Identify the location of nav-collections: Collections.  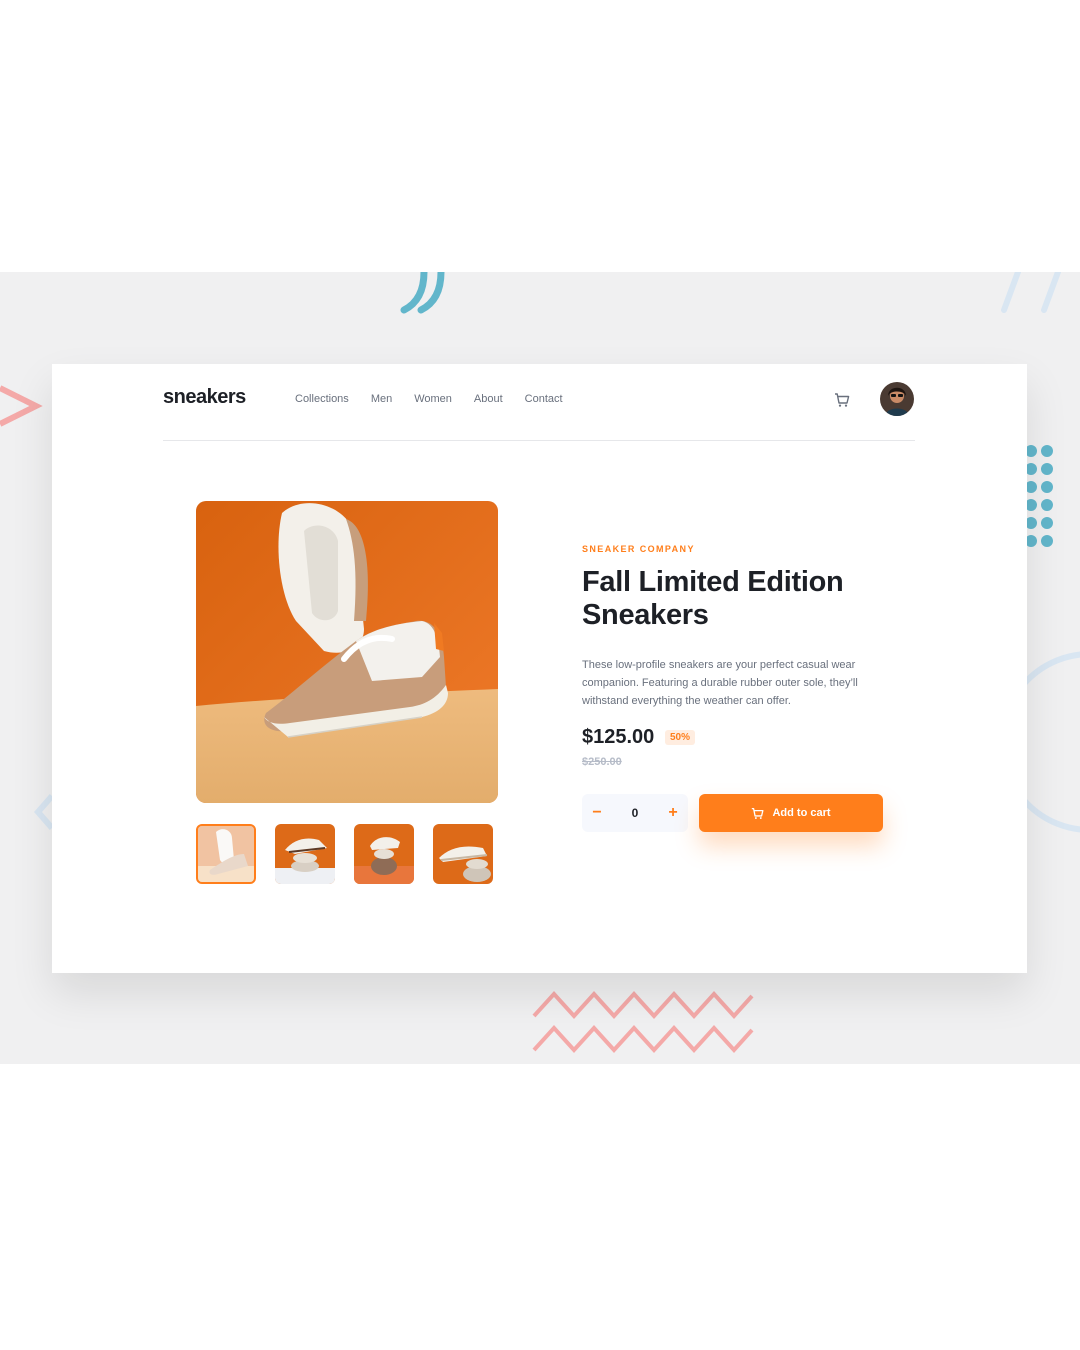
(322, 399).